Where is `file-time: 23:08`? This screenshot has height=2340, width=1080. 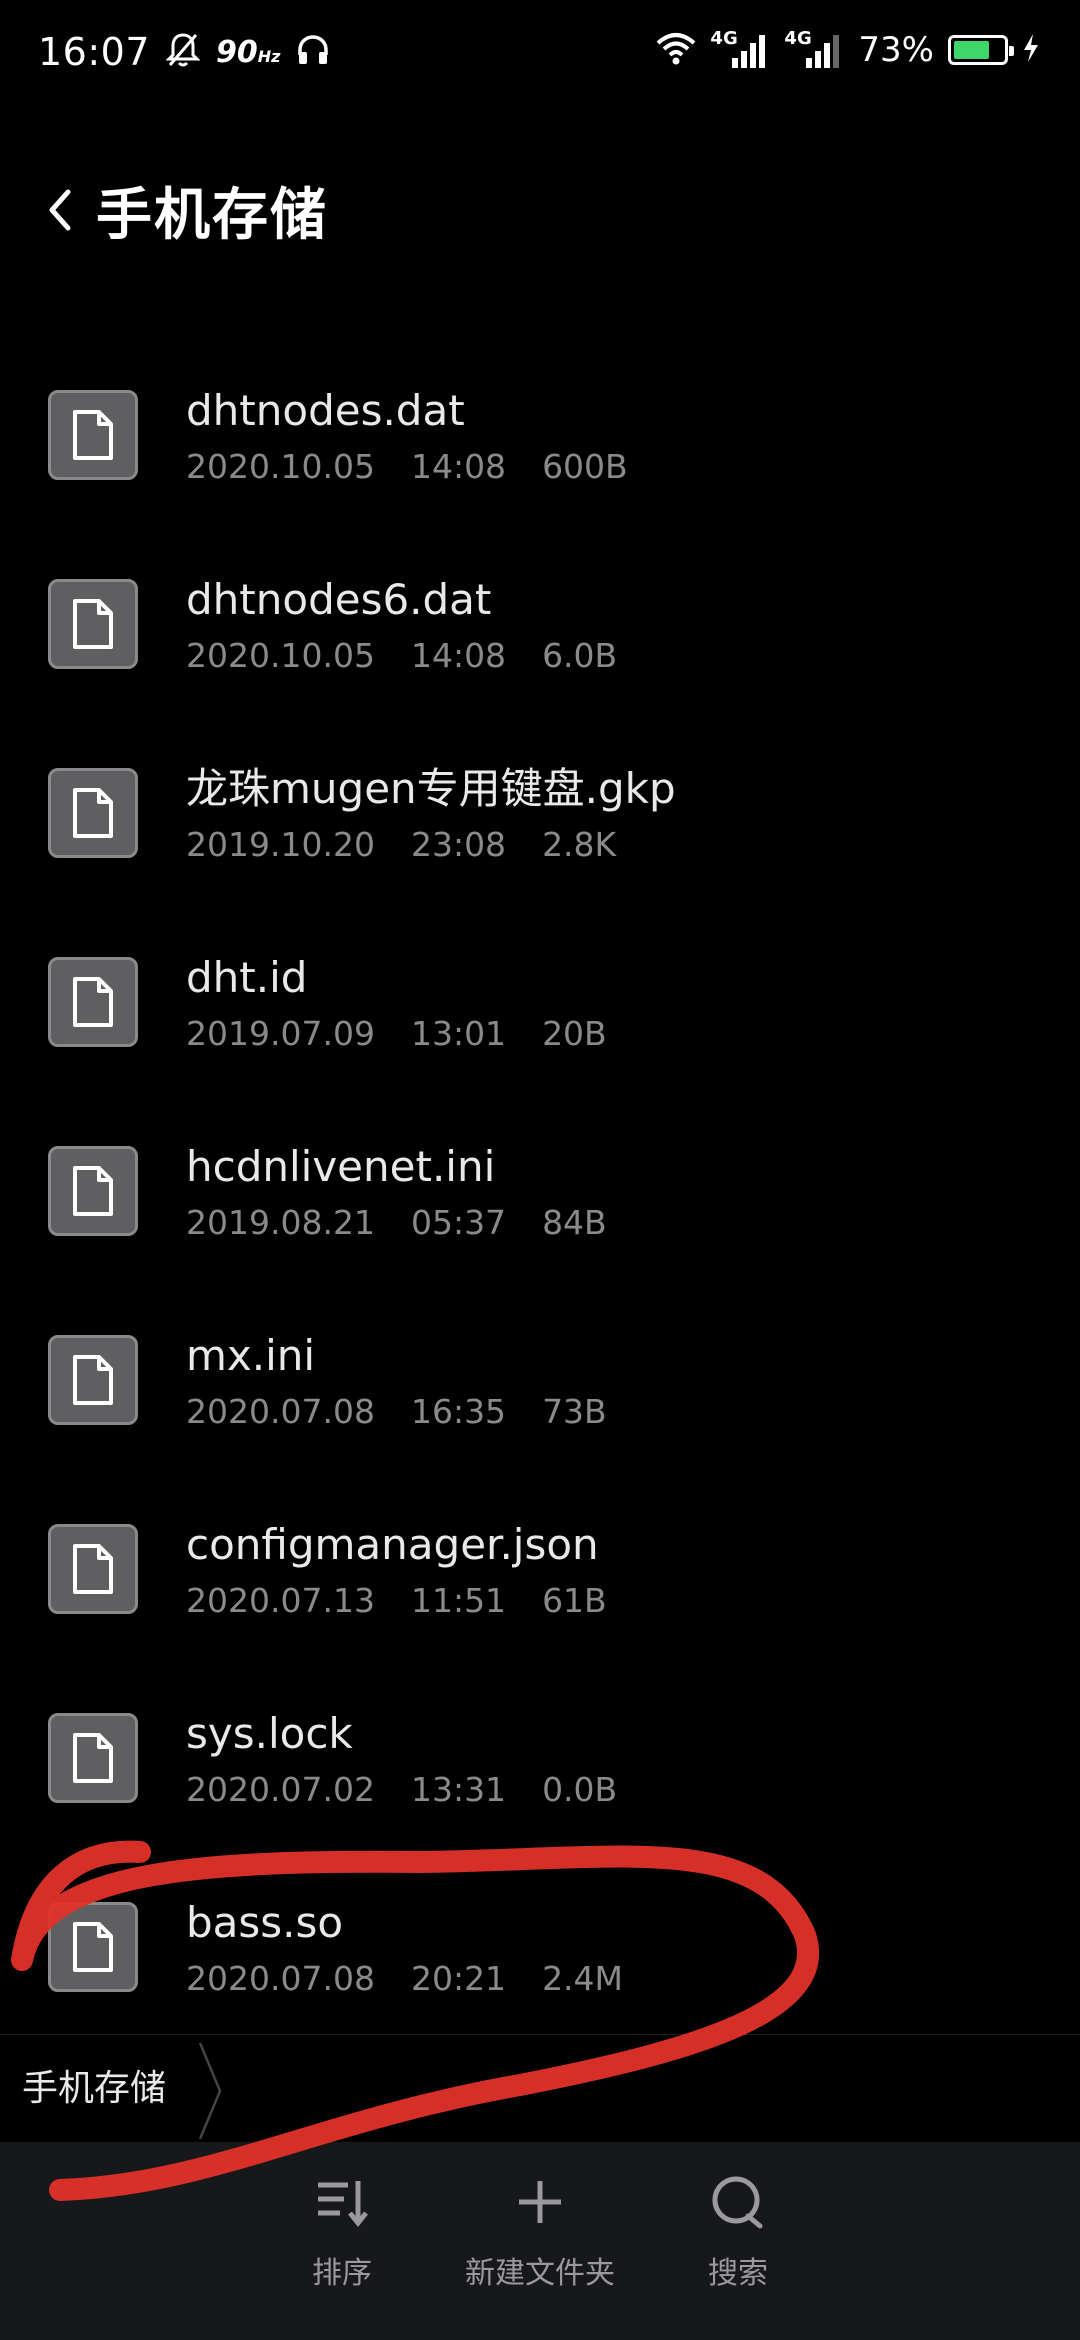 file-time: 23:08 is located at coordinates (458, 844).